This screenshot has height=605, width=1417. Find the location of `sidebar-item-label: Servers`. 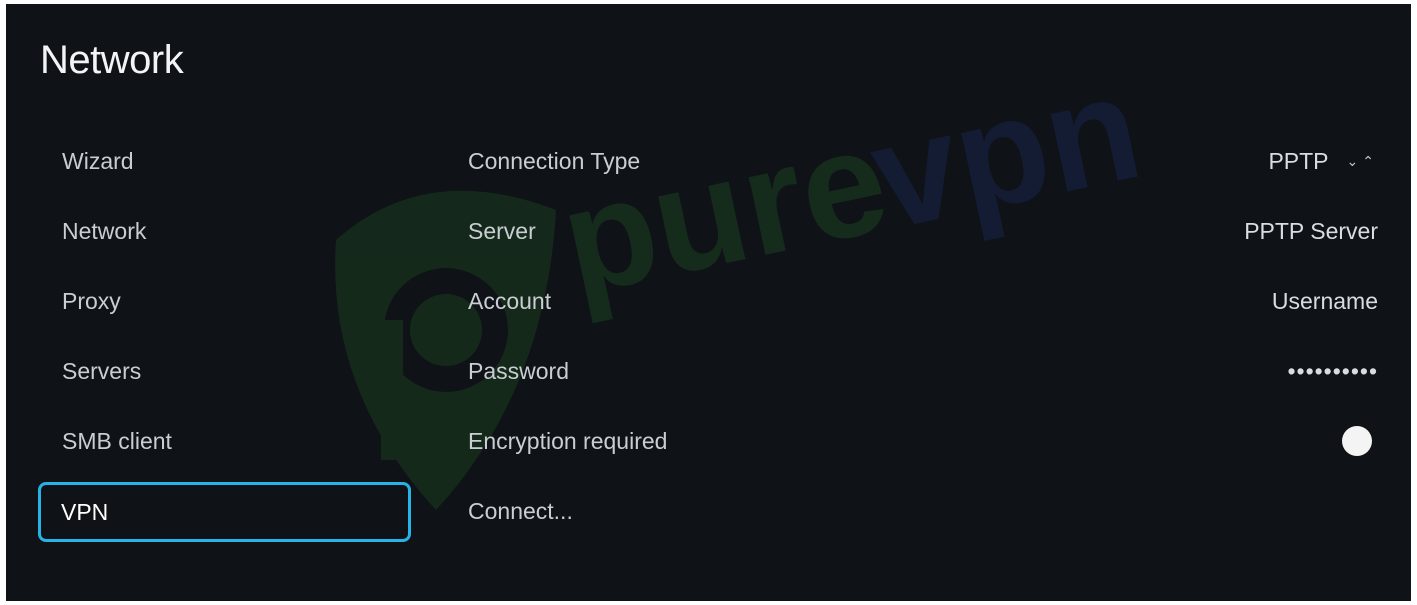

sidebar-item-label: Servers is located at coordinates (102, 370).